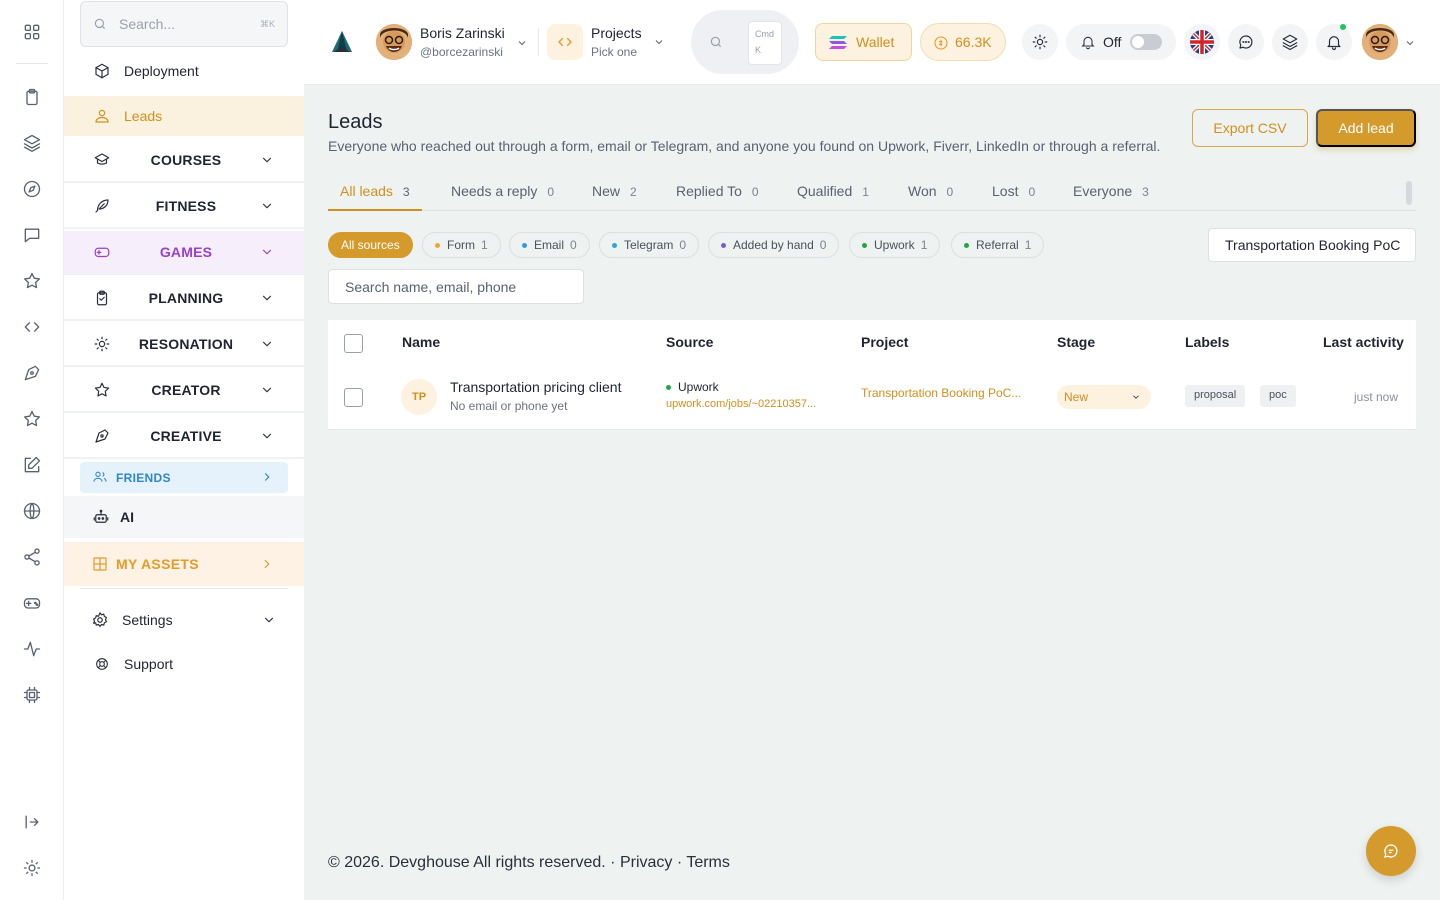 Image resolution: width=1440 pixels, height=900 pixels. I want to click on source-chip-form: Form 1, so click(461, 245).